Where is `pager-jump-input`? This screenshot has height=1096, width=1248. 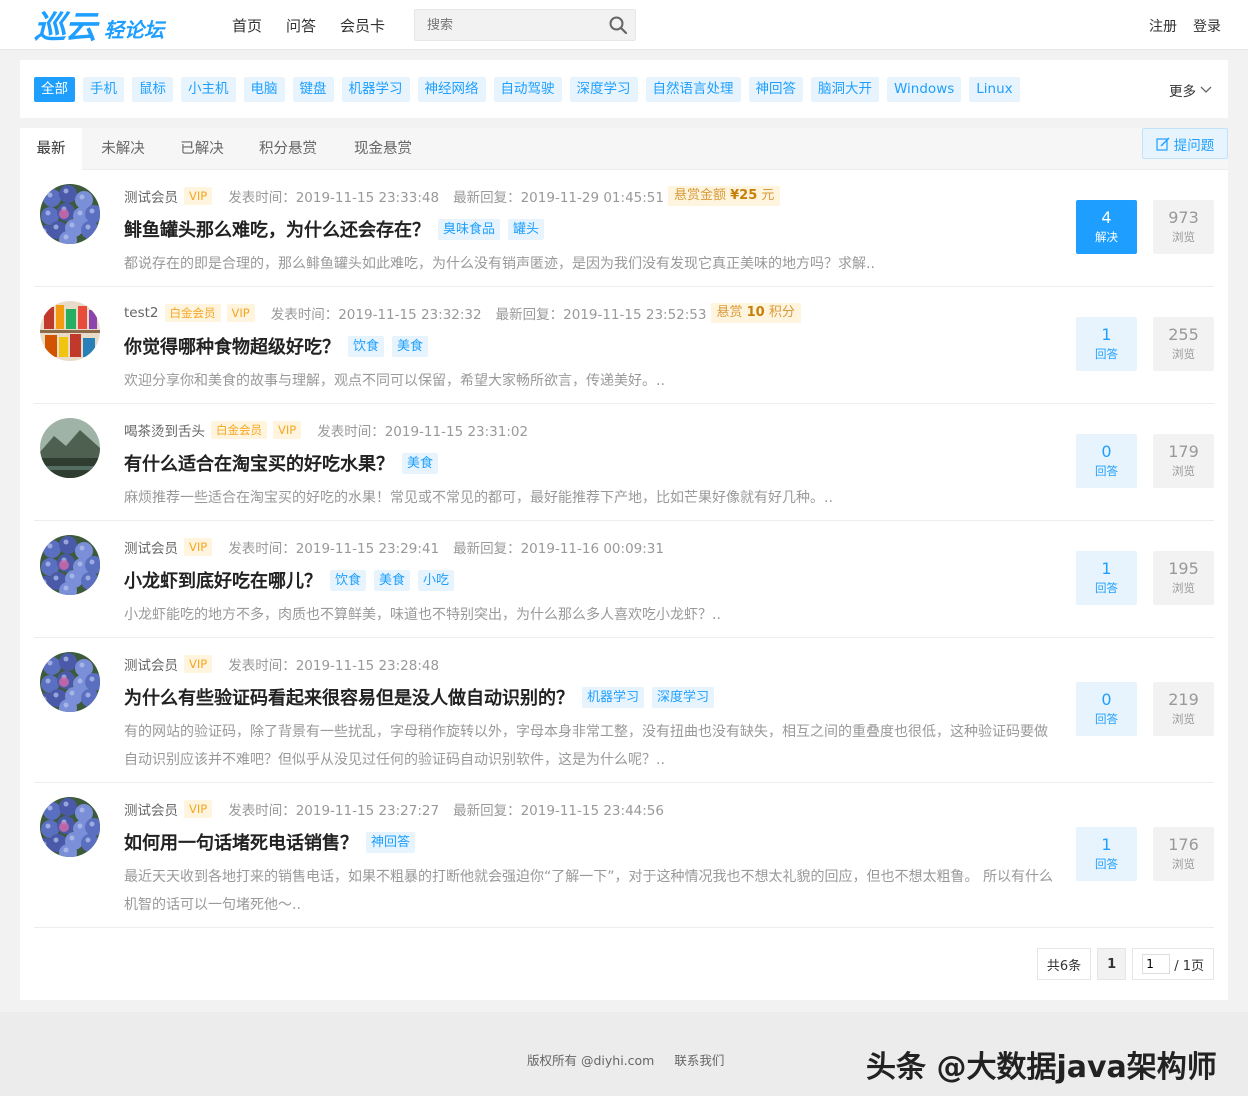 pager-jump-input is located at coordinates (1156, 964).